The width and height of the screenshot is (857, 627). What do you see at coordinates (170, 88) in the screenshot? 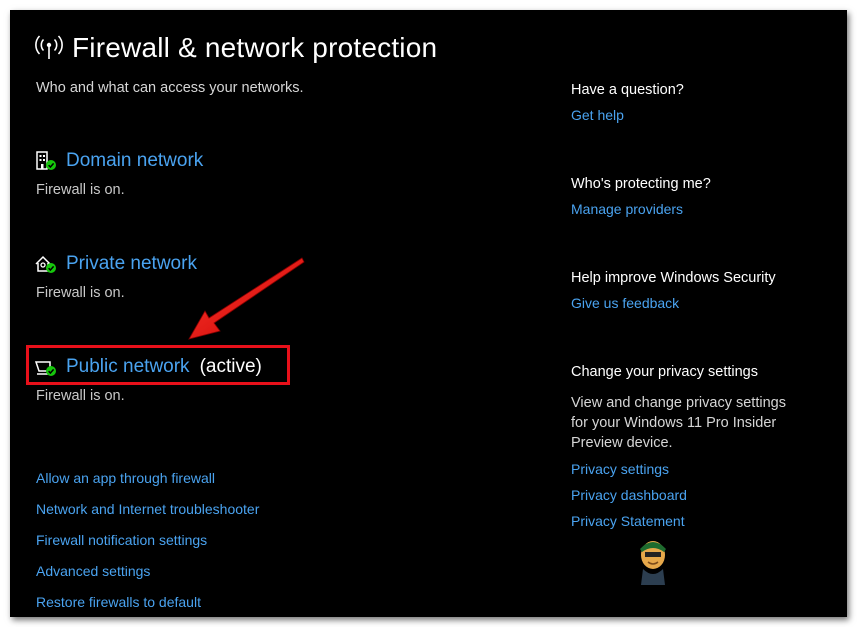
I see `page-subtitle: Who and what can access your networks.` at bounding box center [170, 88].